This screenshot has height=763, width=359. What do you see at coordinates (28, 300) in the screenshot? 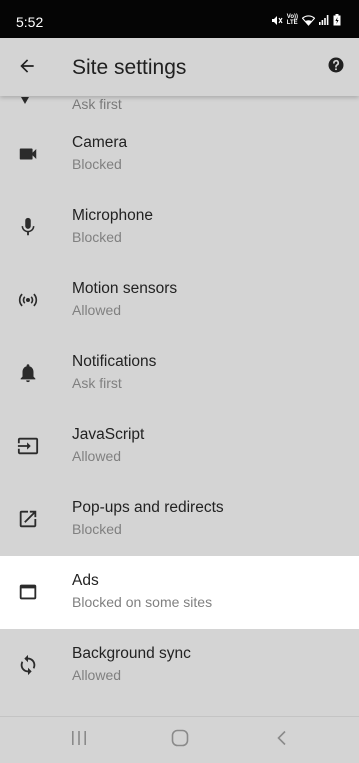
I see `motion-sensors-icon` at bounding box center [28, 300].